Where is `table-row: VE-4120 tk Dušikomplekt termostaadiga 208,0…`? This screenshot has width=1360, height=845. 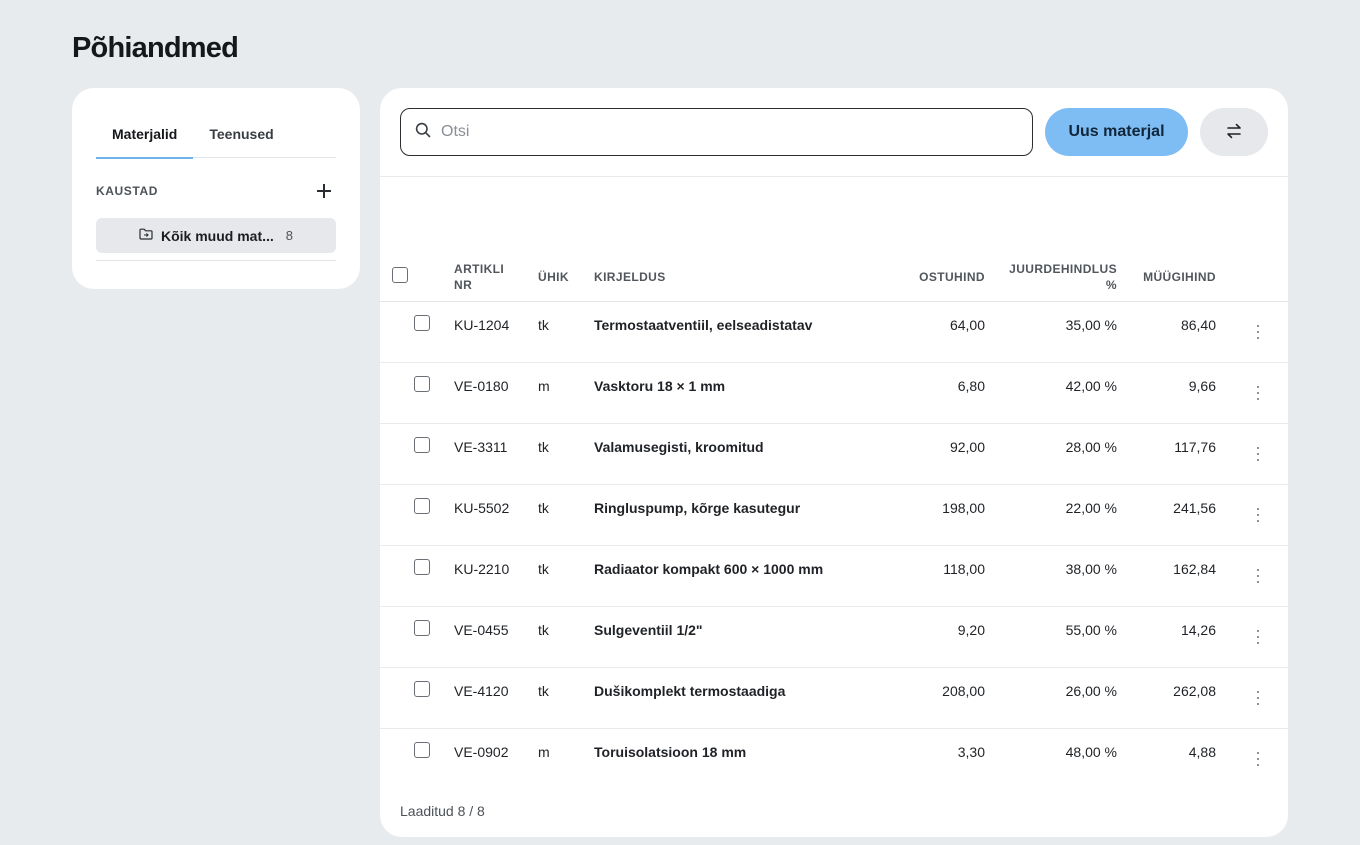 table-row: VE-4120 tk Dušikomplekt termostaadiga 208,0… is located at coordinates (834, 698).